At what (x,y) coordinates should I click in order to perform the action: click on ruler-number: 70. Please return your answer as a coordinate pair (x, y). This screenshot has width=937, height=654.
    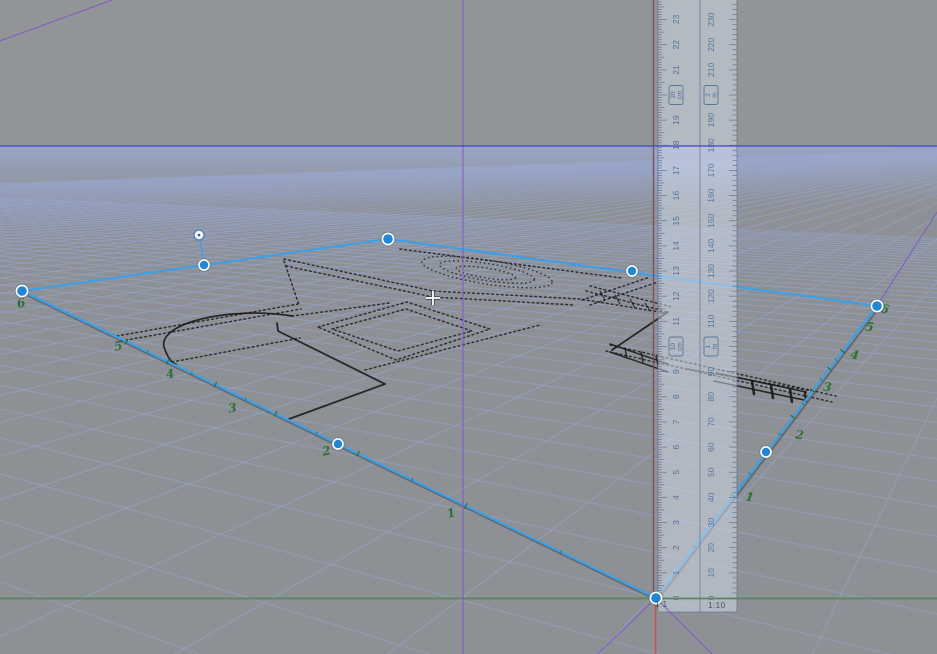
    Looking at the image, I should click on (711, 422).